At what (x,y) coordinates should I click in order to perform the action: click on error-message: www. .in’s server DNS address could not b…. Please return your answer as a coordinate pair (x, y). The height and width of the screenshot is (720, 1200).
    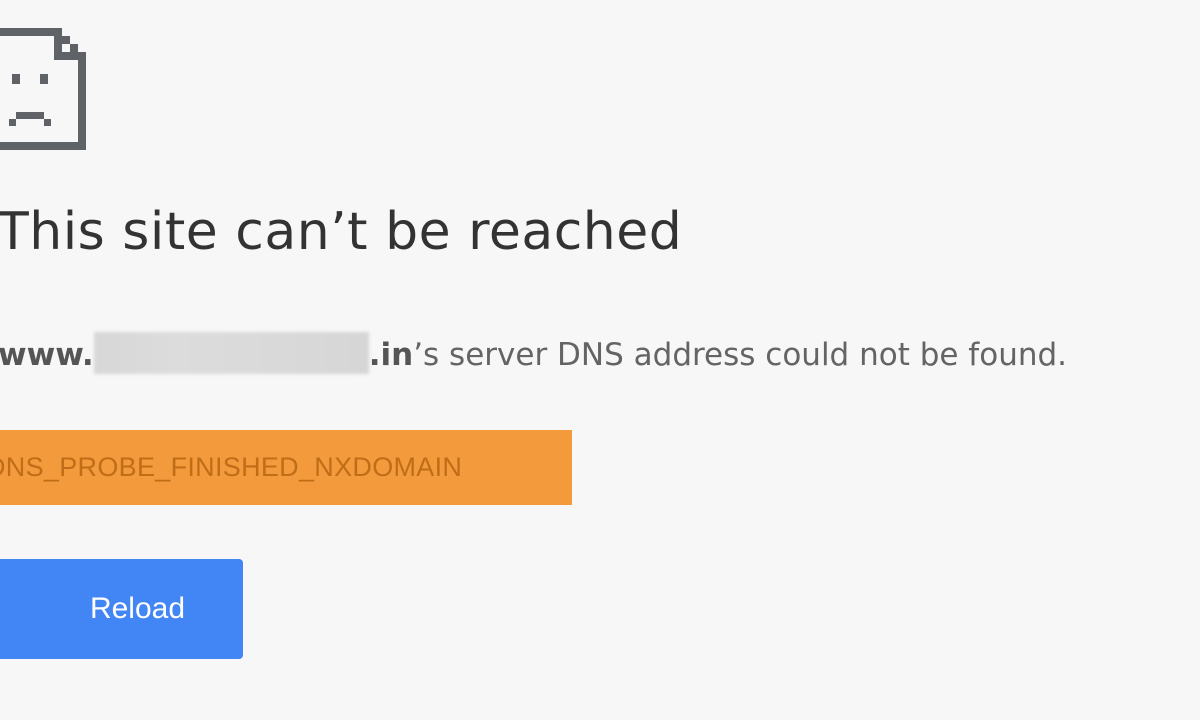
    Looking at the image, I should click on (533, 355).